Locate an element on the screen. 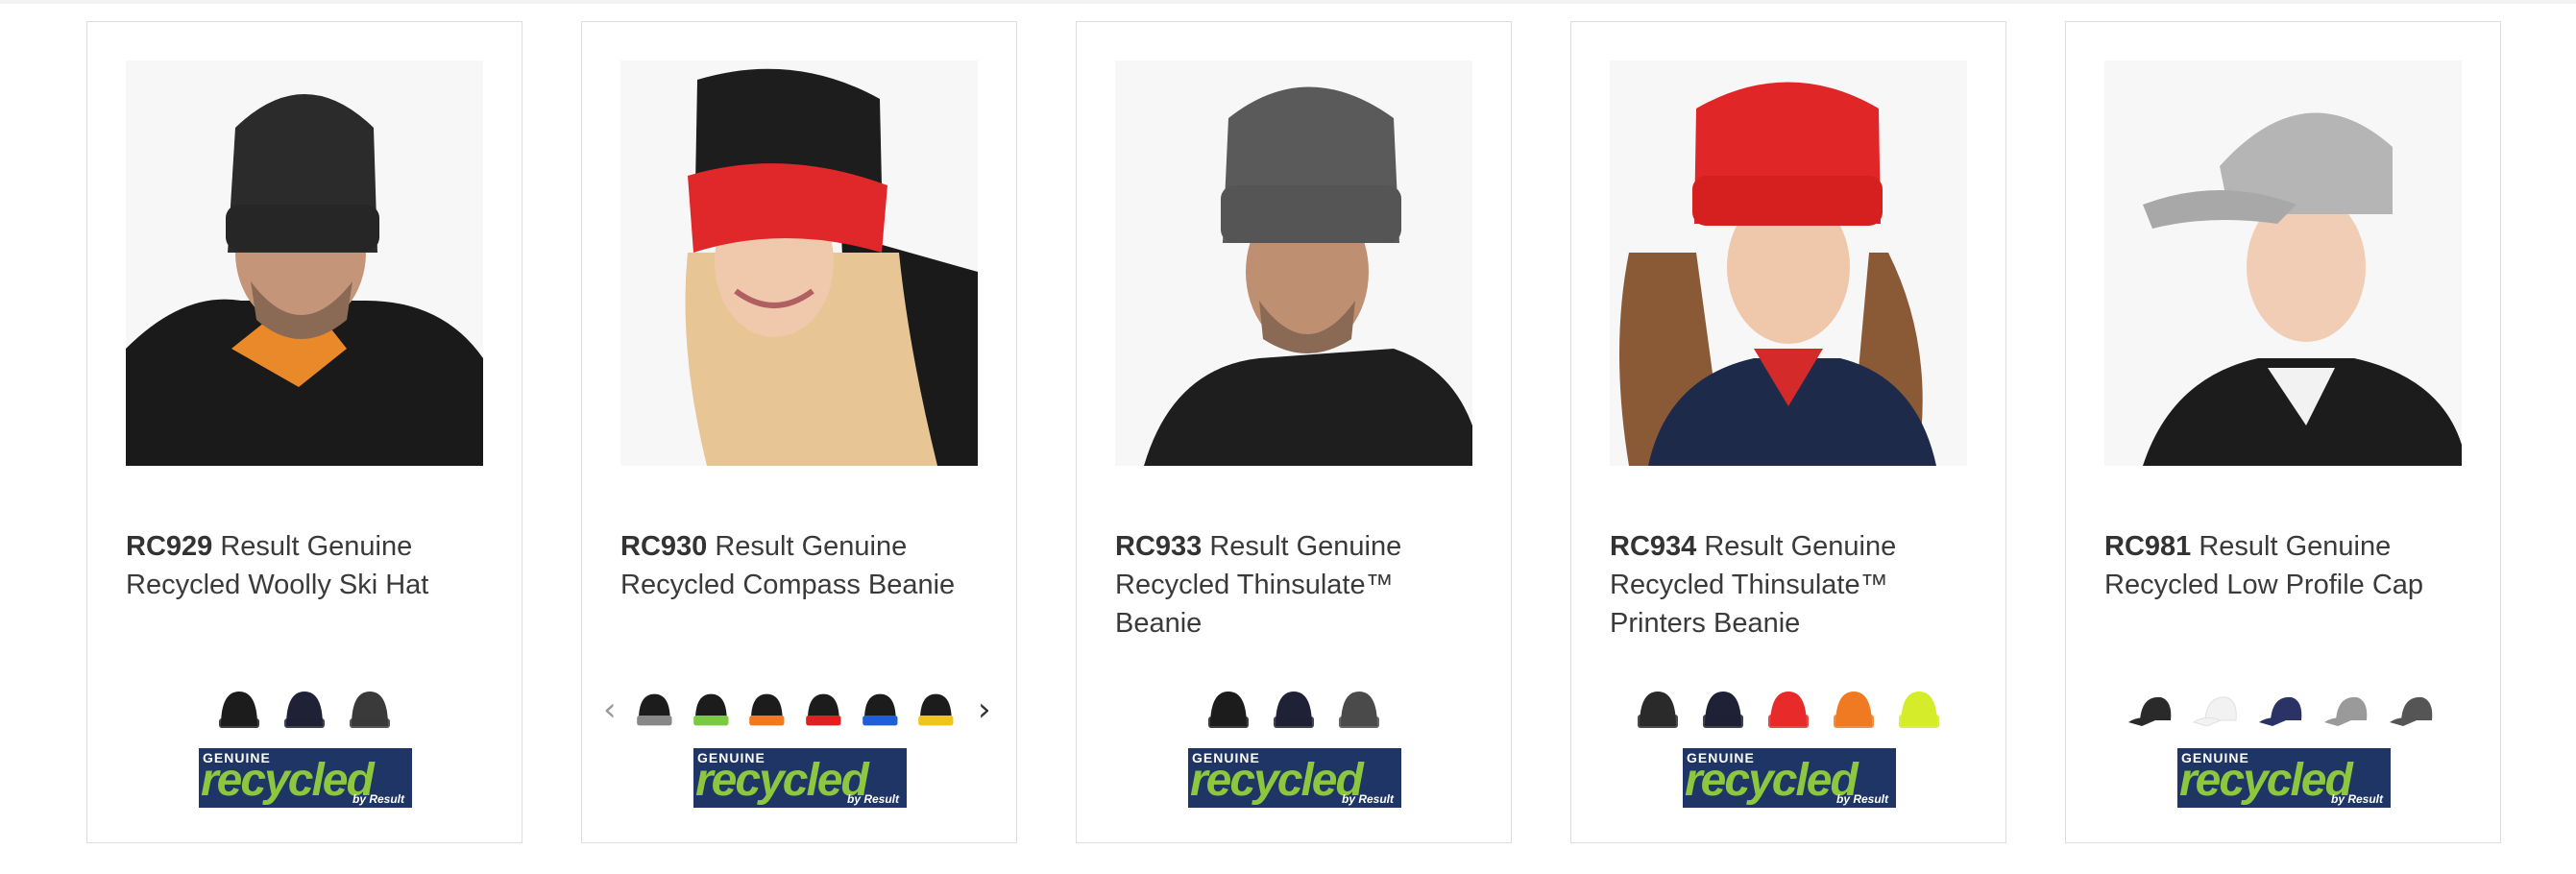  product-code: RC934 is located at coordinates (1654, 547).